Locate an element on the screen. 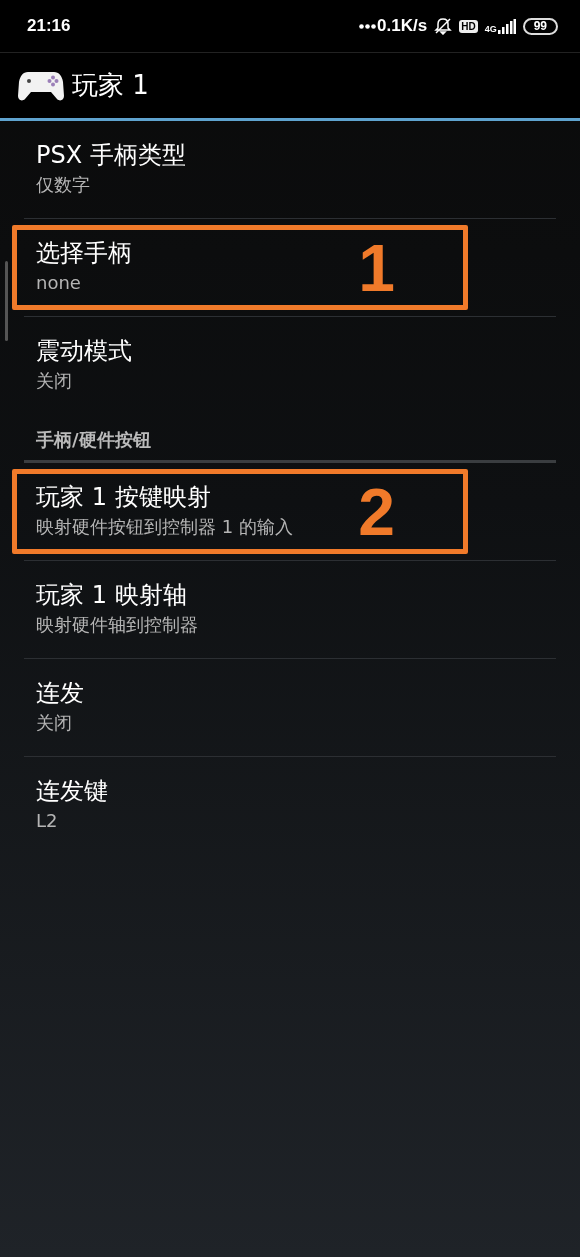  settings-item: 玩家 1 映射轴 映射硬件轴到控制器 is located at coordinates (290, 610).